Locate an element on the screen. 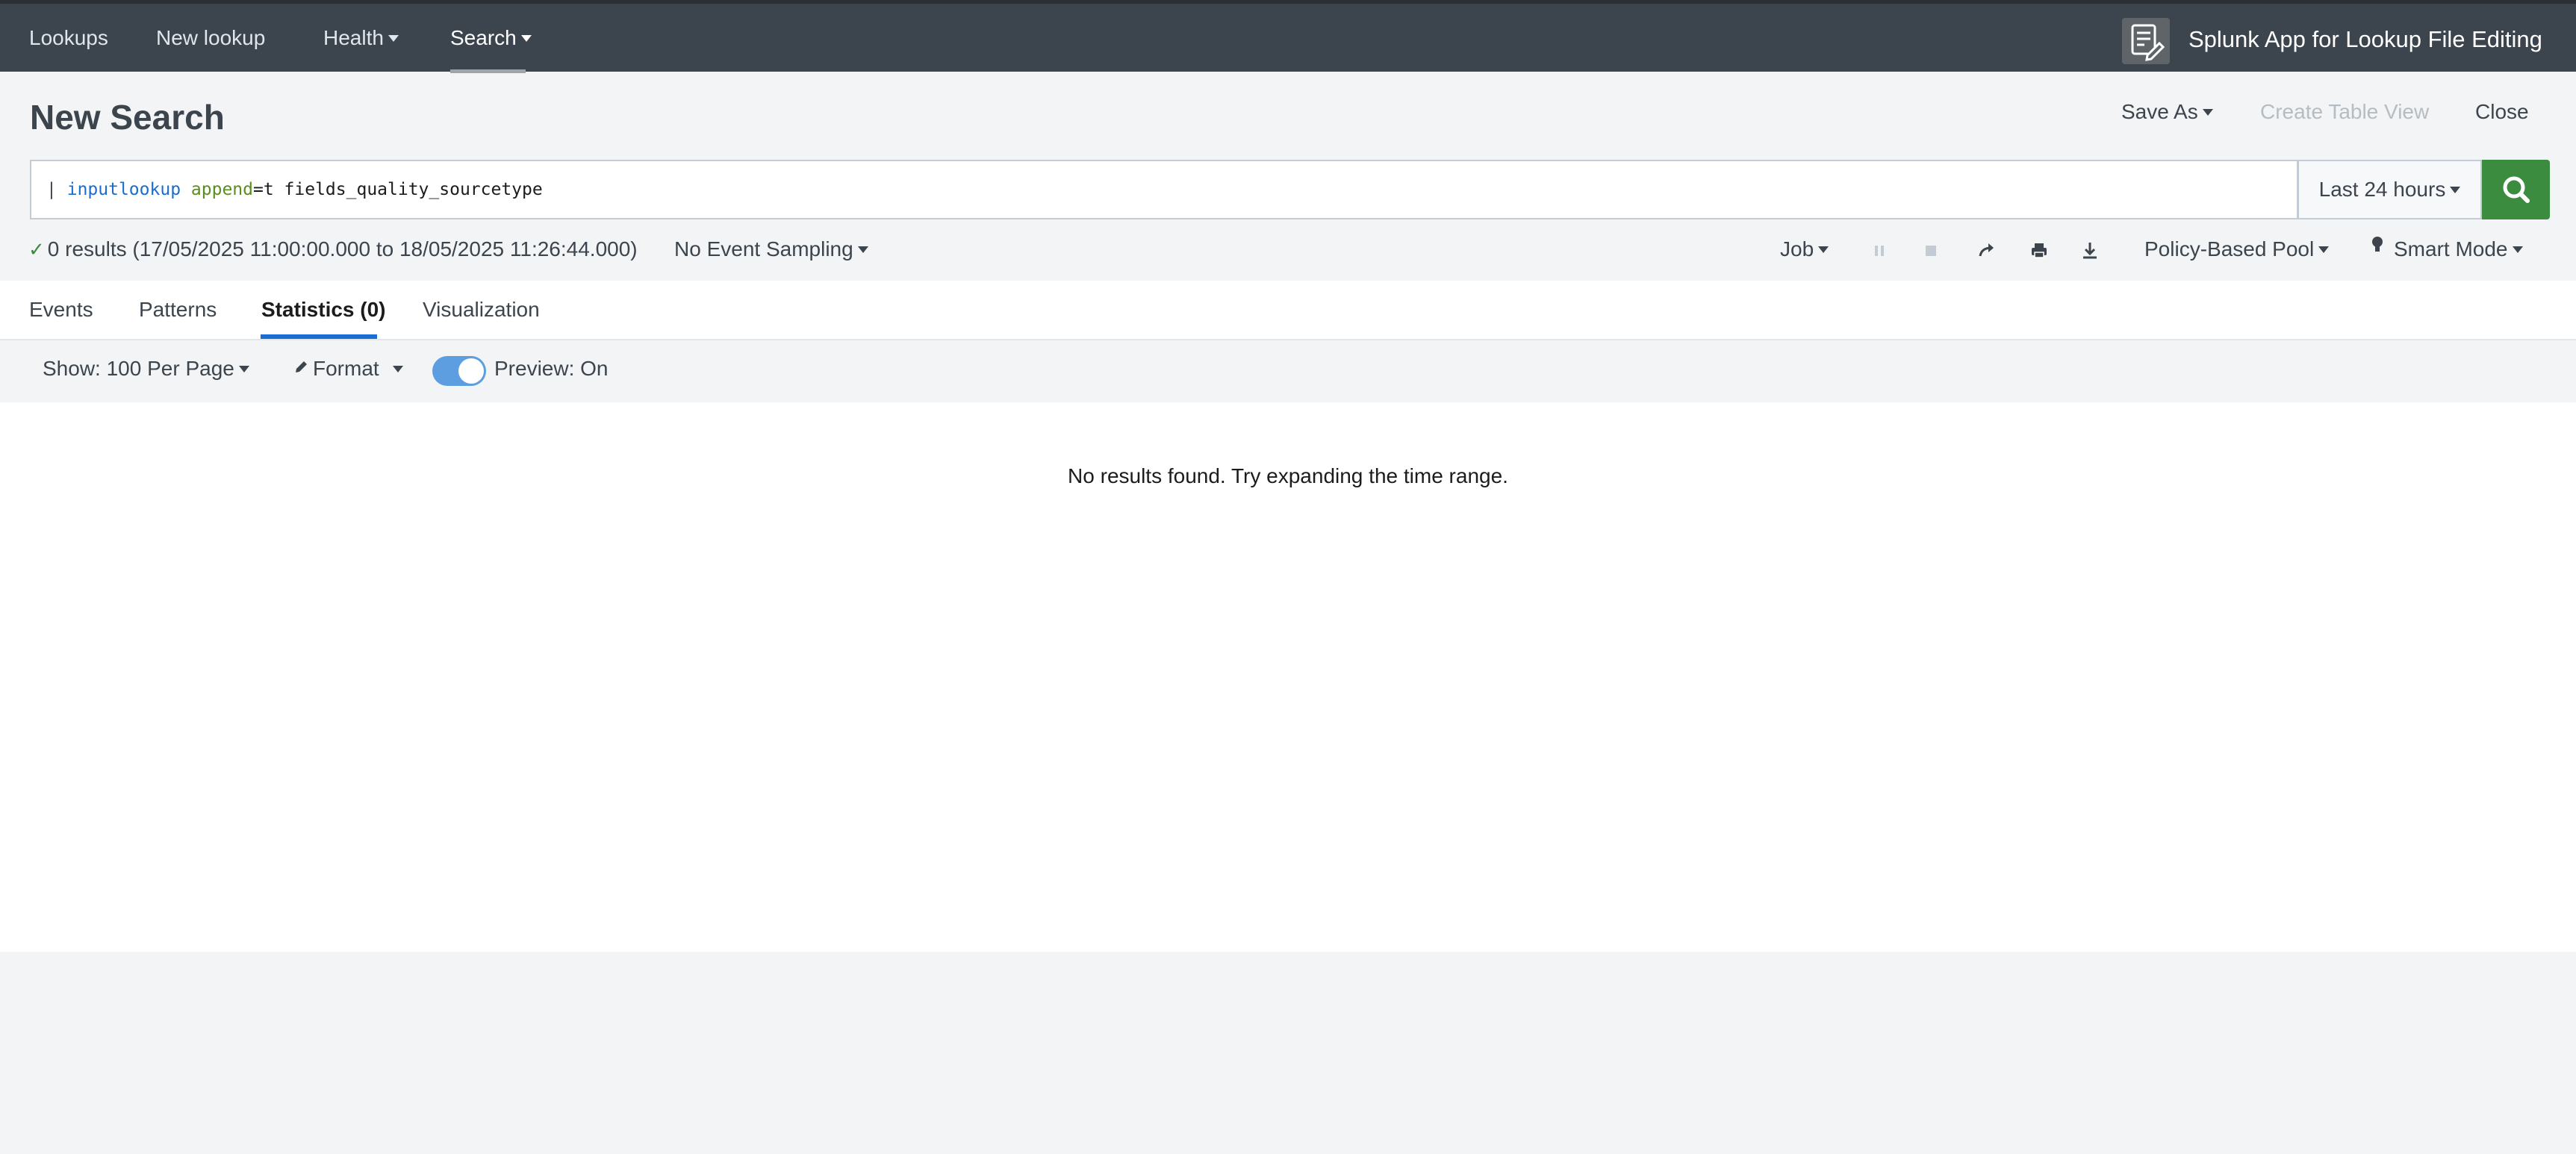 The width and height of the screenshot is (2576, 1154). print-icon is located at coordinates (2039, 252).